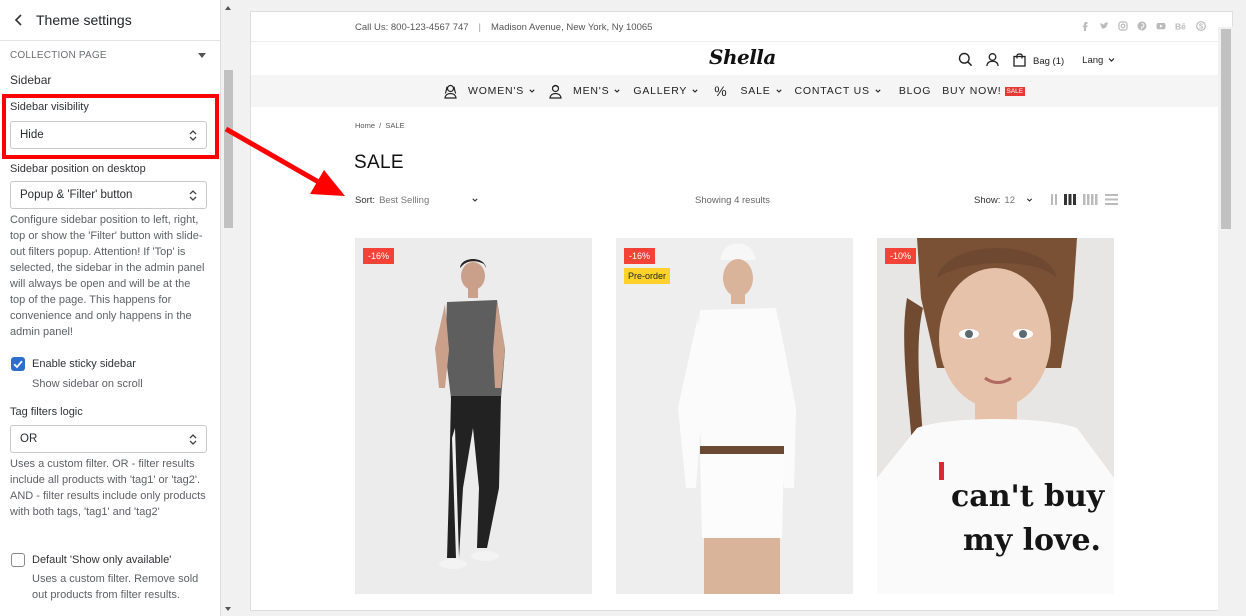 Image resolution: width=1246 pixels, height=616 pixels. What do you see at coordinates (1093, 60) in the screenshot?
I see `lang-label: Lang` at bounding box center [1093, 60].